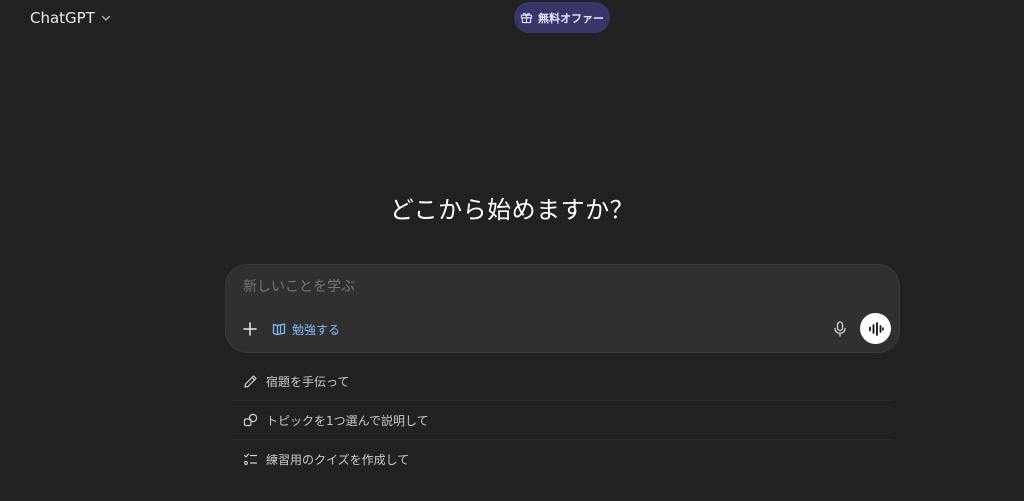  Describe the element at coordinates (250, 419) in the screenshot. I see `shapes-icon` at that location.